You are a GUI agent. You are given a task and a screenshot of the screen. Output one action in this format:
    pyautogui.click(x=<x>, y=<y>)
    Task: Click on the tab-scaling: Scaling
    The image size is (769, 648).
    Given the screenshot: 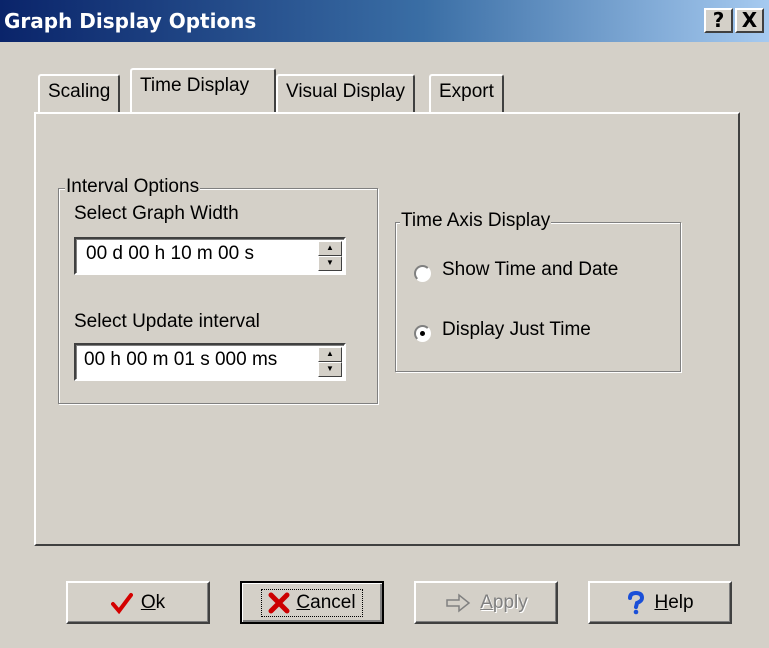 What is the action you would take?
    pyautogui.click(x=79, y=93)
    